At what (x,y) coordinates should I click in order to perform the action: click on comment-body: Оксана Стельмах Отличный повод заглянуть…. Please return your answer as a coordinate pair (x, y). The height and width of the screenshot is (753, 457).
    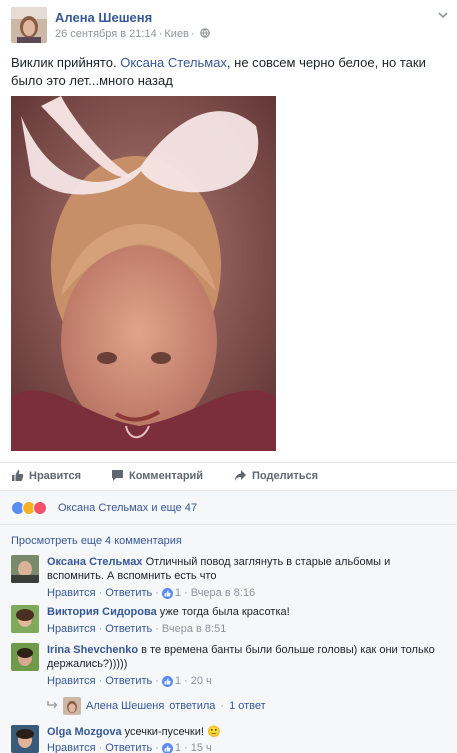
    Looking at the image, I should click on (244, 569).